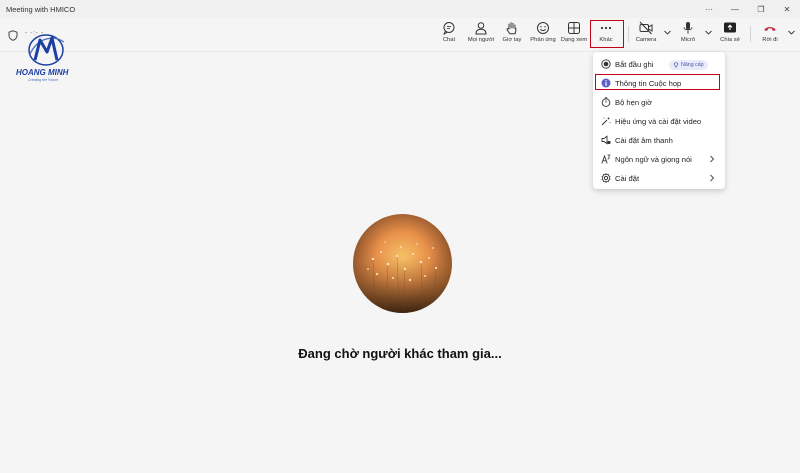 This screenshot has width=800, height=473. I want to click on chat-icon, so click(449, 28).